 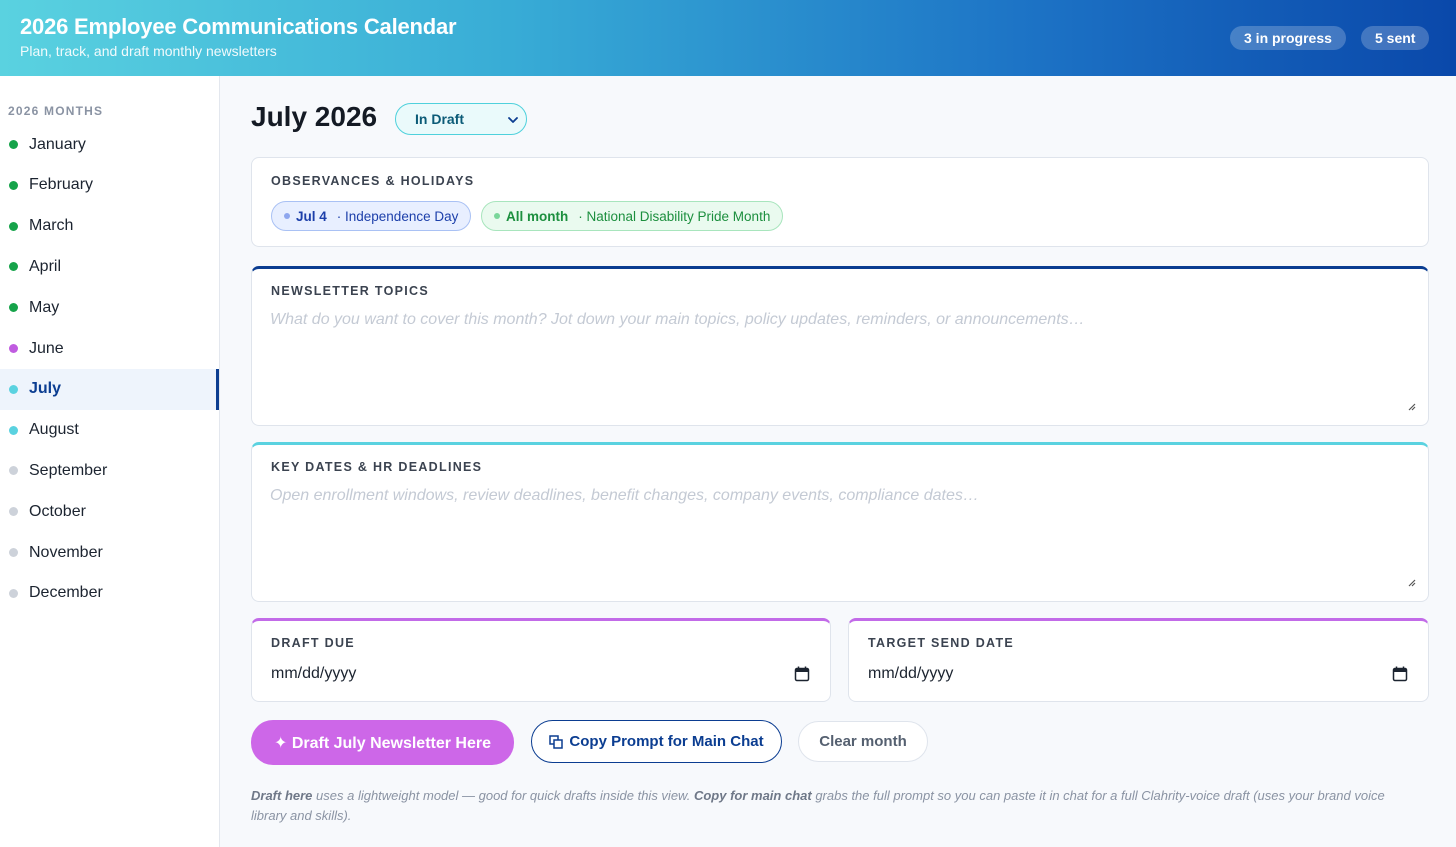 I want to click on sidebar-item-label: July, so click(x=45, y=389).